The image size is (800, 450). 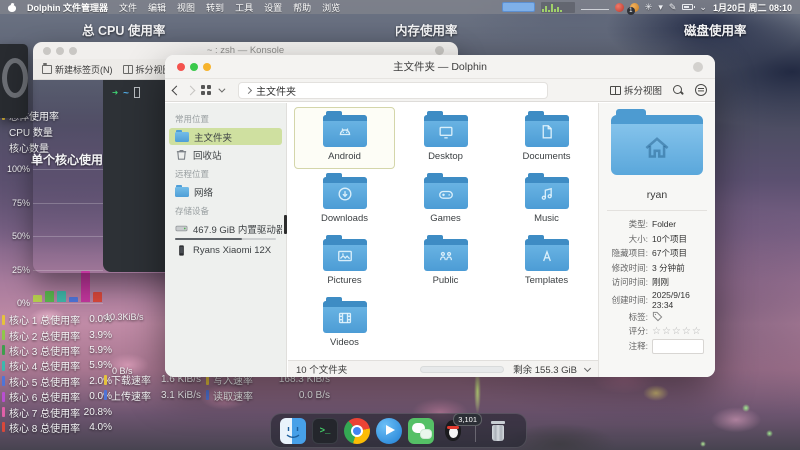 I want to click on tag-icon, so click(x=657, y=316).